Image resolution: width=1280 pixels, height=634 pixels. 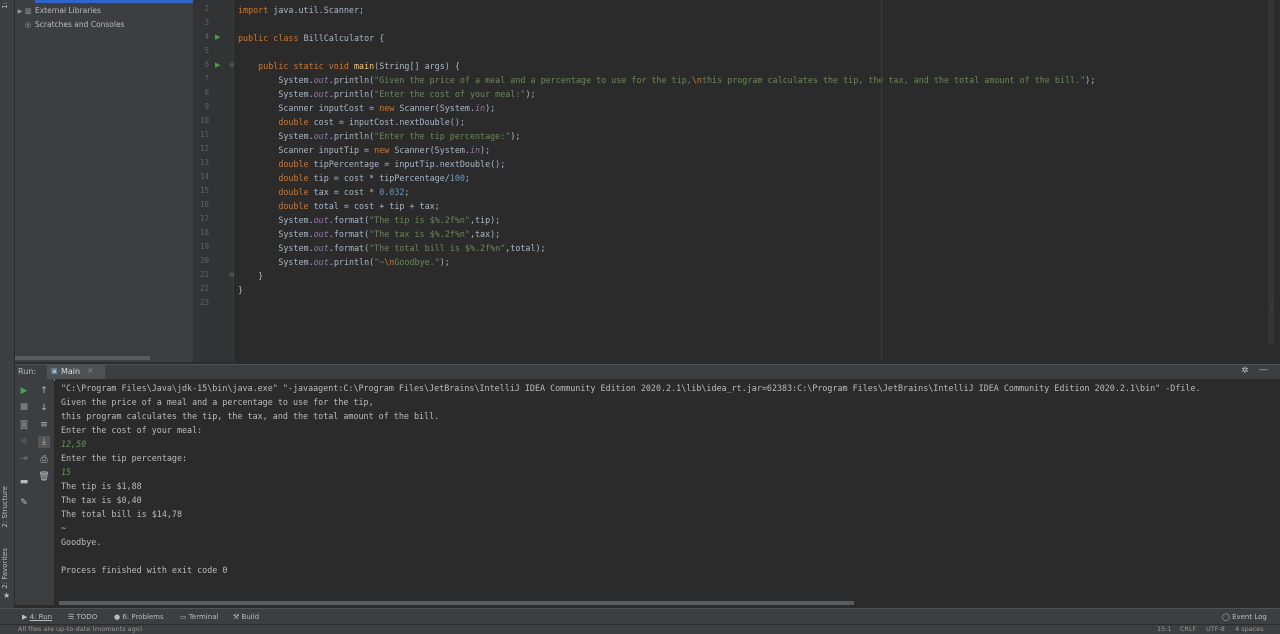 What do you see at coordinates (346, 192) in the screenshot?
I see `code-token: tax = cost *` at bounding box center [346, 192].